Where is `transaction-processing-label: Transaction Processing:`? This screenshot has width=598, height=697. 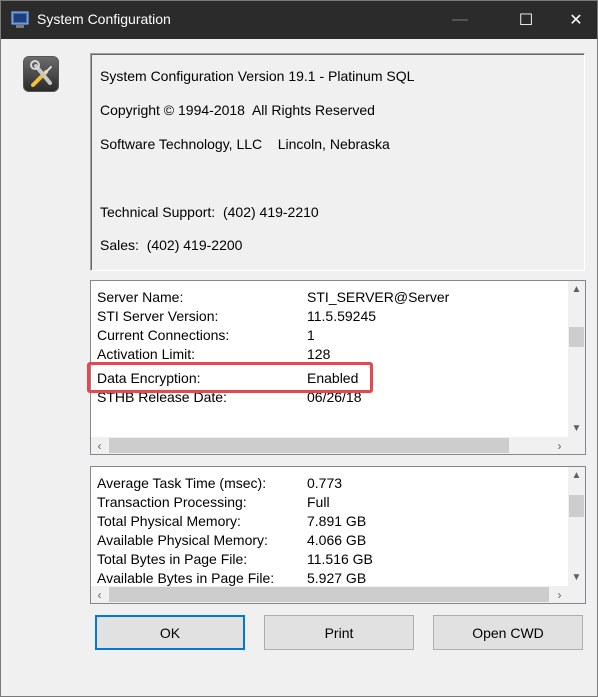
transaction-processing-label: Transaction Processing: is located at coordinates (172, 502).